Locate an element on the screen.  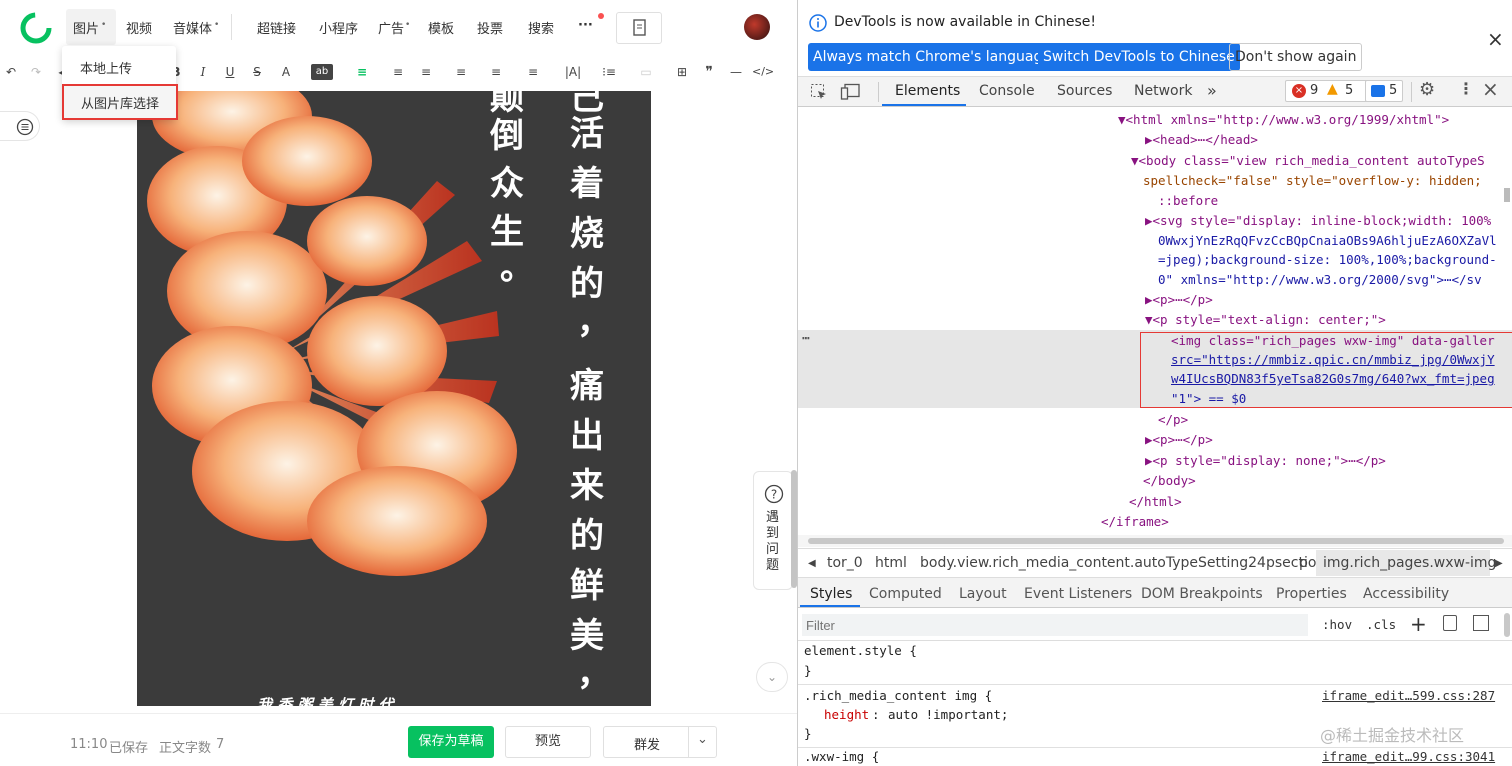
rule-selector: .rich_media_content img { is located at coordinates (898, 695).